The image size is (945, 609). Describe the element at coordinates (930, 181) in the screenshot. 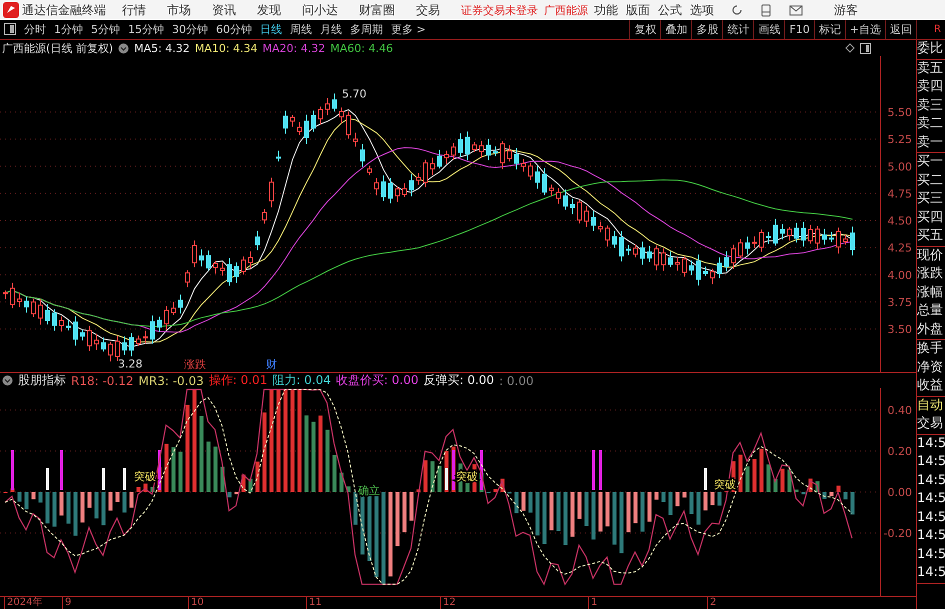

I see `quote-field-label: 买二` at that location.